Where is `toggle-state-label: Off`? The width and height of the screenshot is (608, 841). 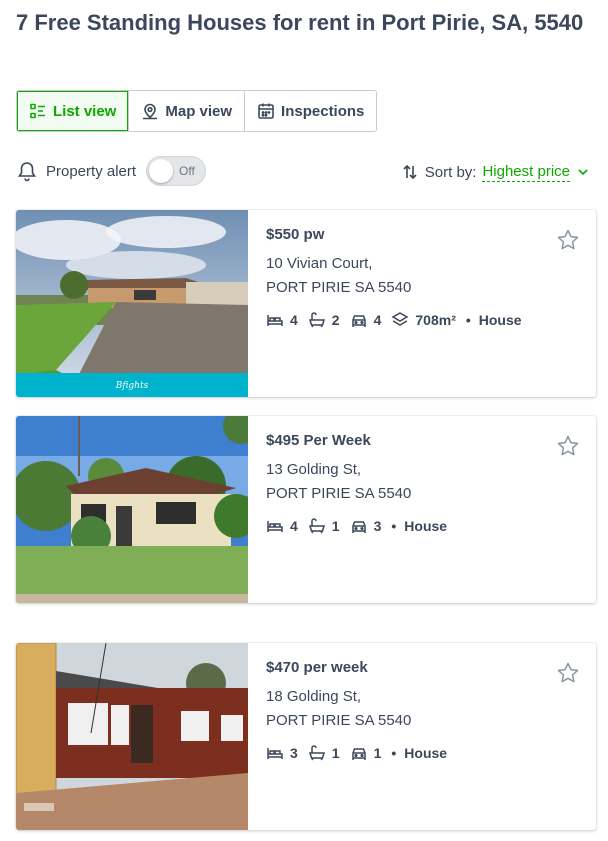 toggle-state-label: Off is located at coordinates (187, 171).